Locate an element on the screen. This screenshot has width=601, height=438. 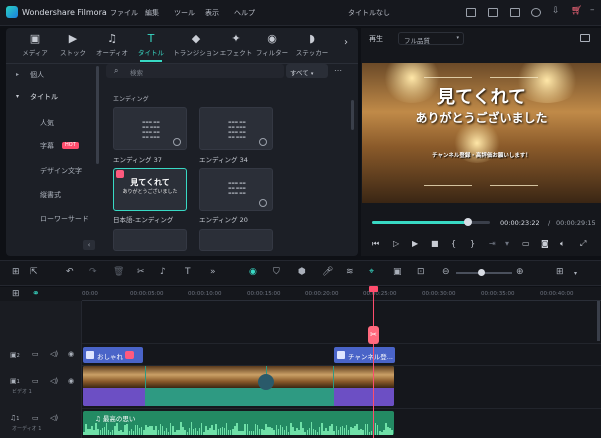
tab-filters: ◉ フィルター is located at coordinates (272, 46).